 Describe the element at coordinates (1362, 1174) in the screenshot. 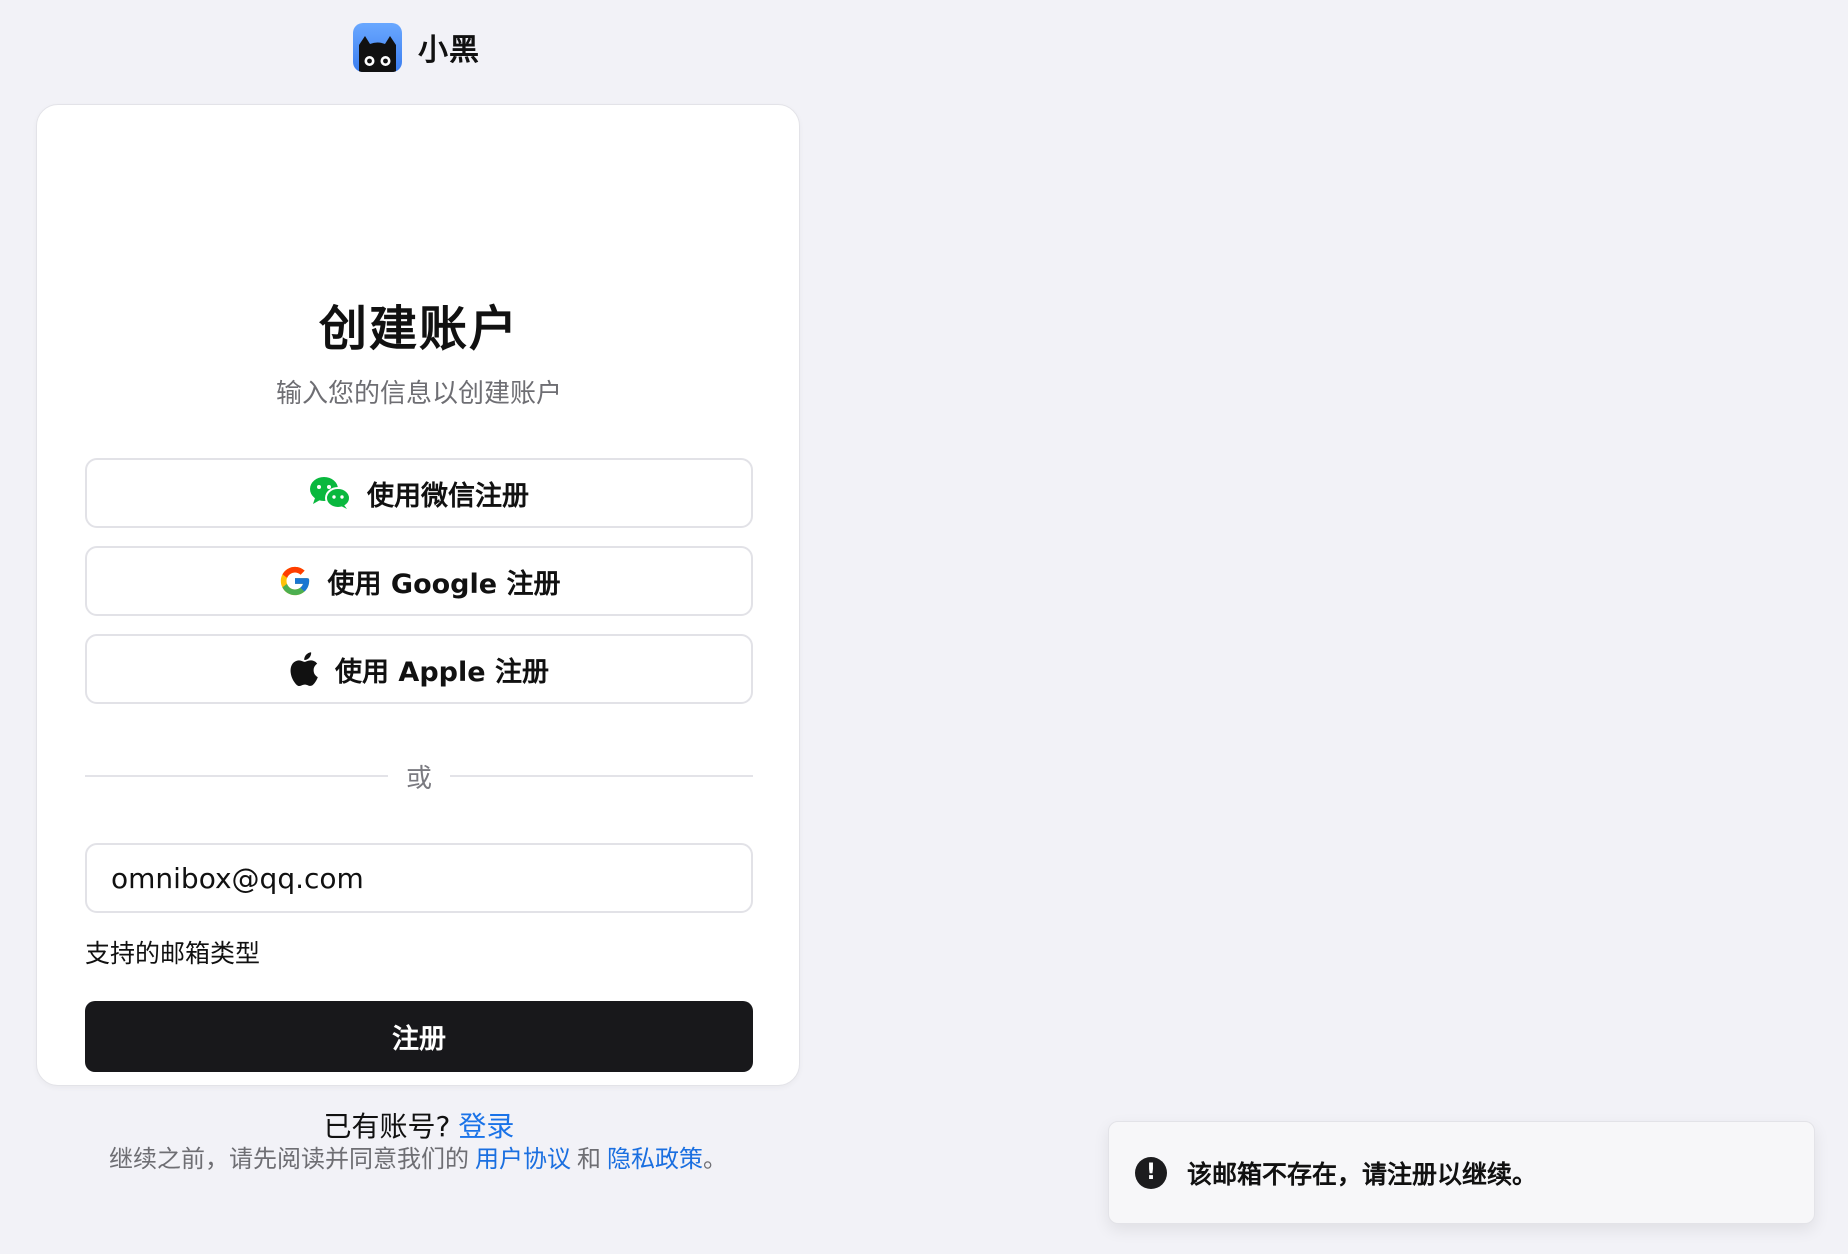

I see `toast-message: 该邮箱不存在，请注册以继续。` at that location.